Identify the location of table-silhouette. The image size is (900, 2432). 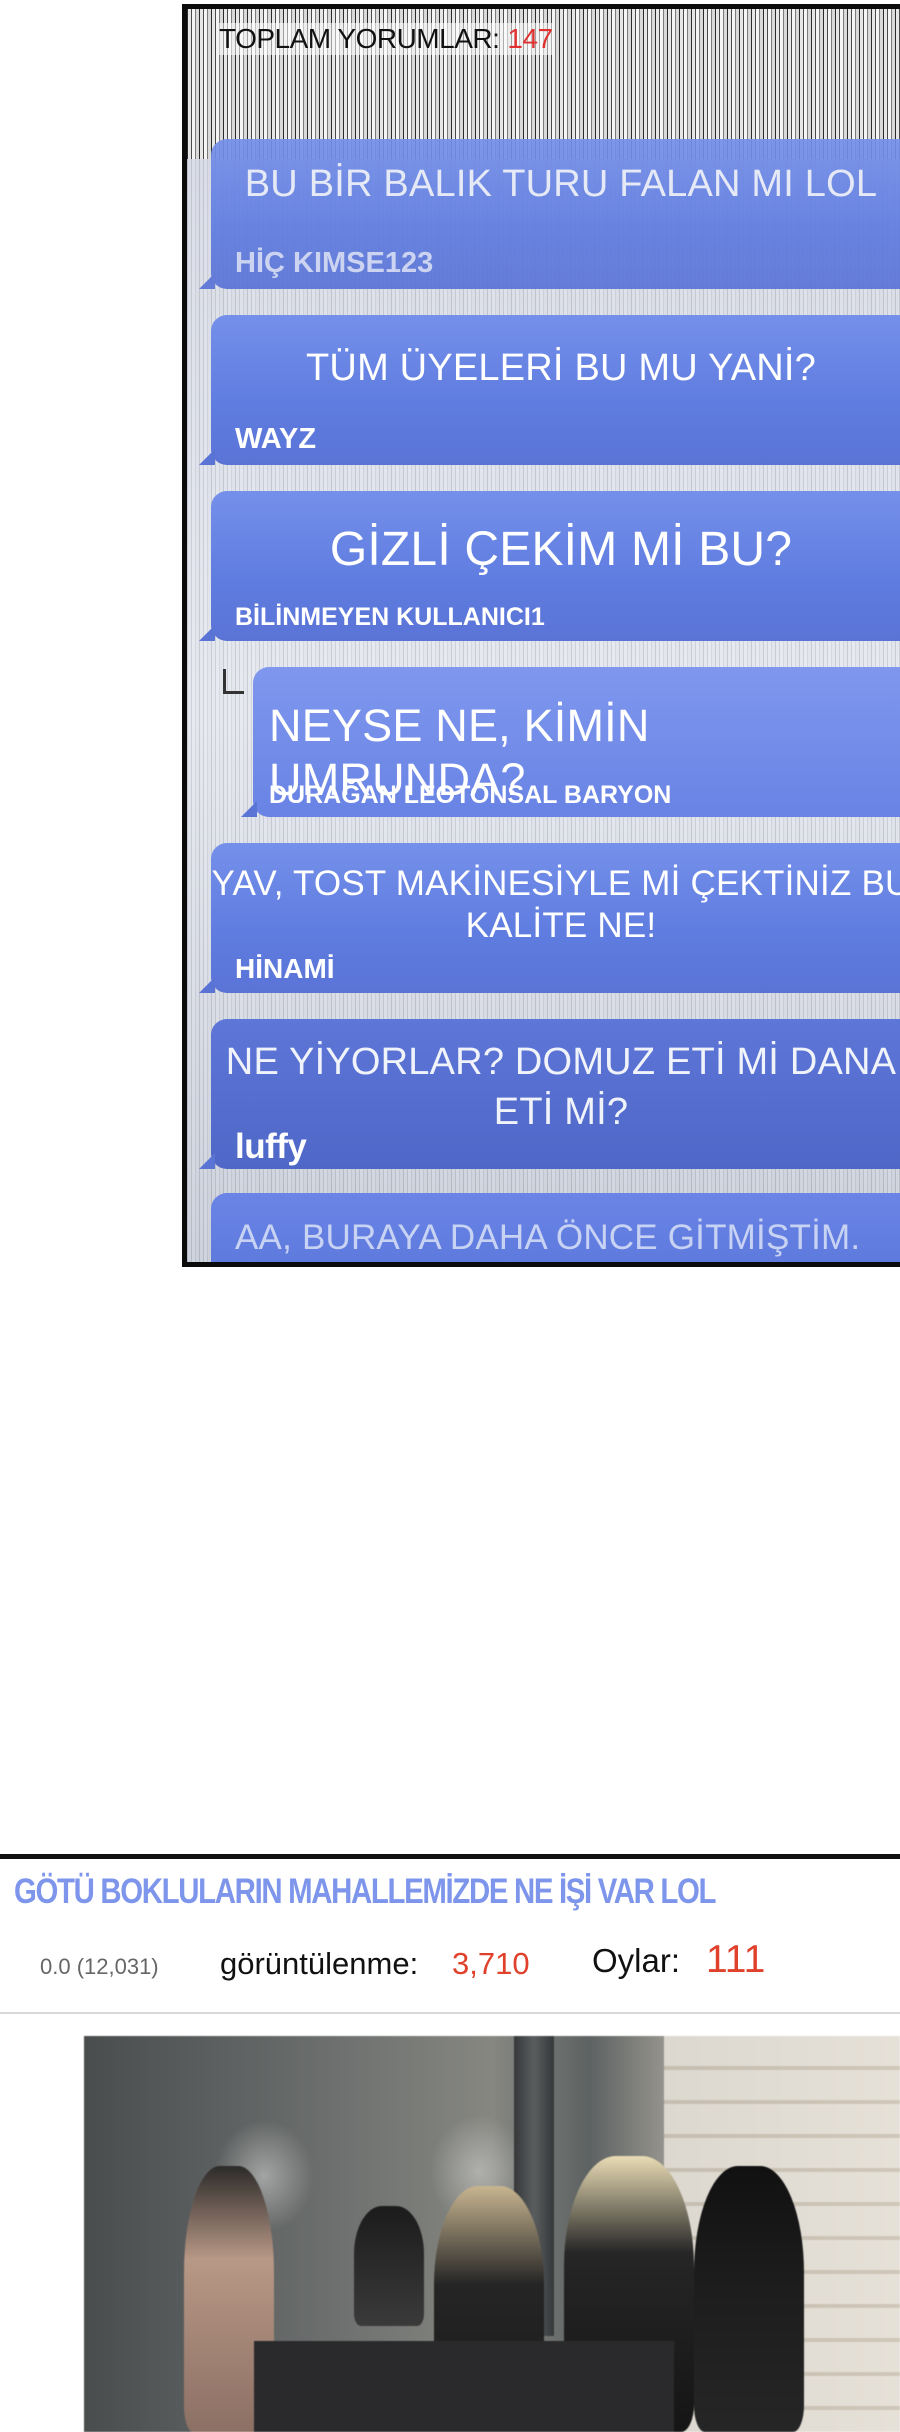
(464, 2386).